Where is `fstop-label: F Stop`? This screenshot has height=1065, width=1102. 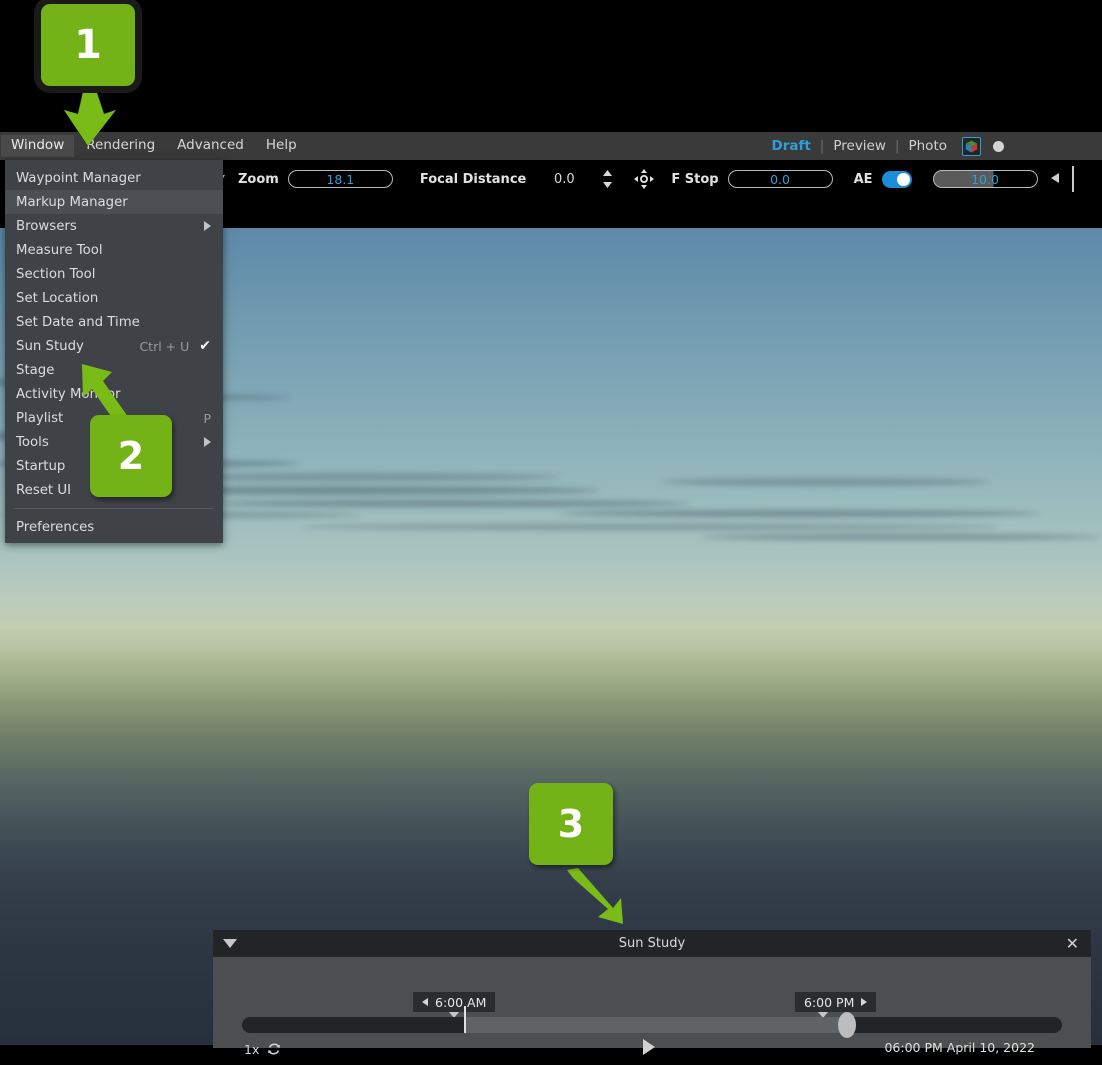
fstop-label: F Stop is located at coordinates (695, 179).